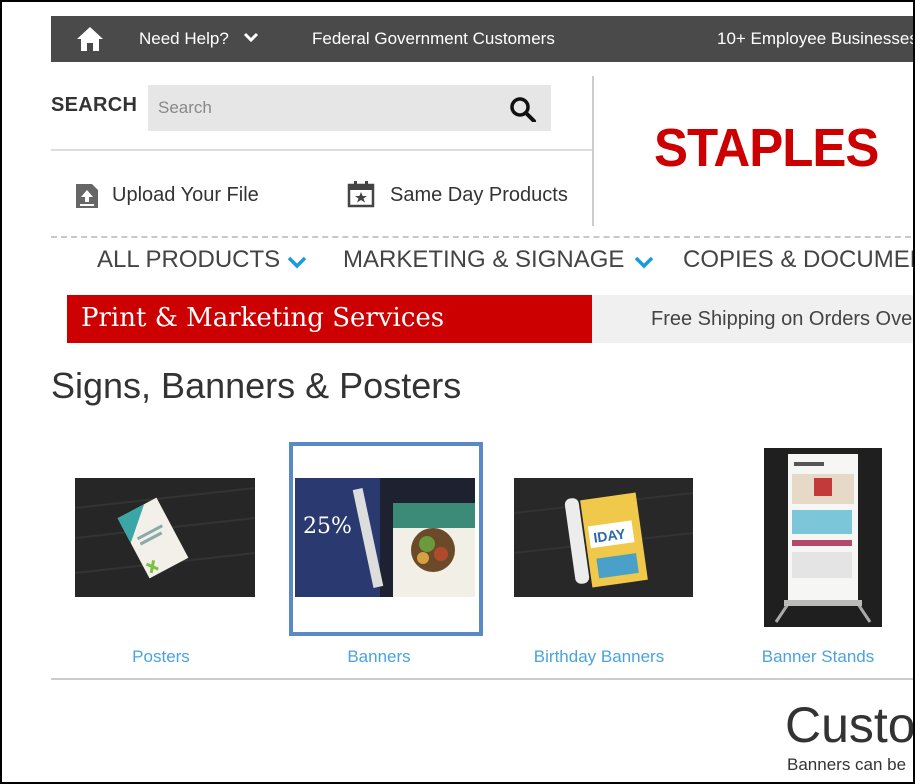 The image size is (915, 784). I want to click on birthday-banners-image: IDAY, so click(603, 537).